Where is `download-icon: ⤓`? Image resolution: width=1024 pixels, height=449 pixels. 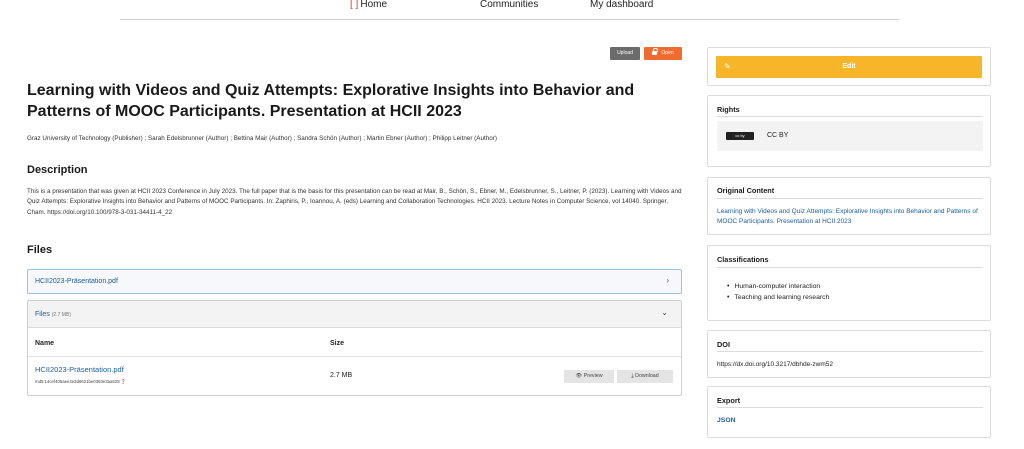
download-icon: ⤓ is located at coordinates (632, 376).